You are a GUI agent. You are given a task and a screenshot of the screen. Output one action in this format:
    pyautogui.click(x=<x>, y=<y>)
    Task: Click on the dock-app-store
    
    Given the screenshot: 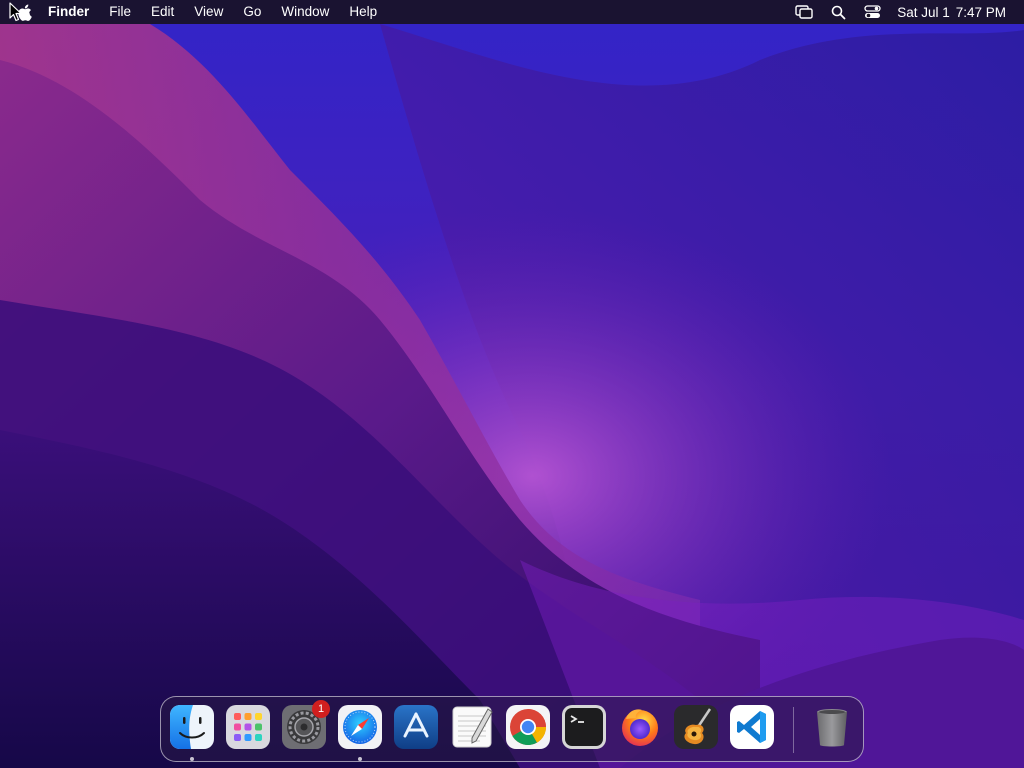 What is the action you would take?
    pyautogui.click(x=416, y=727)
    